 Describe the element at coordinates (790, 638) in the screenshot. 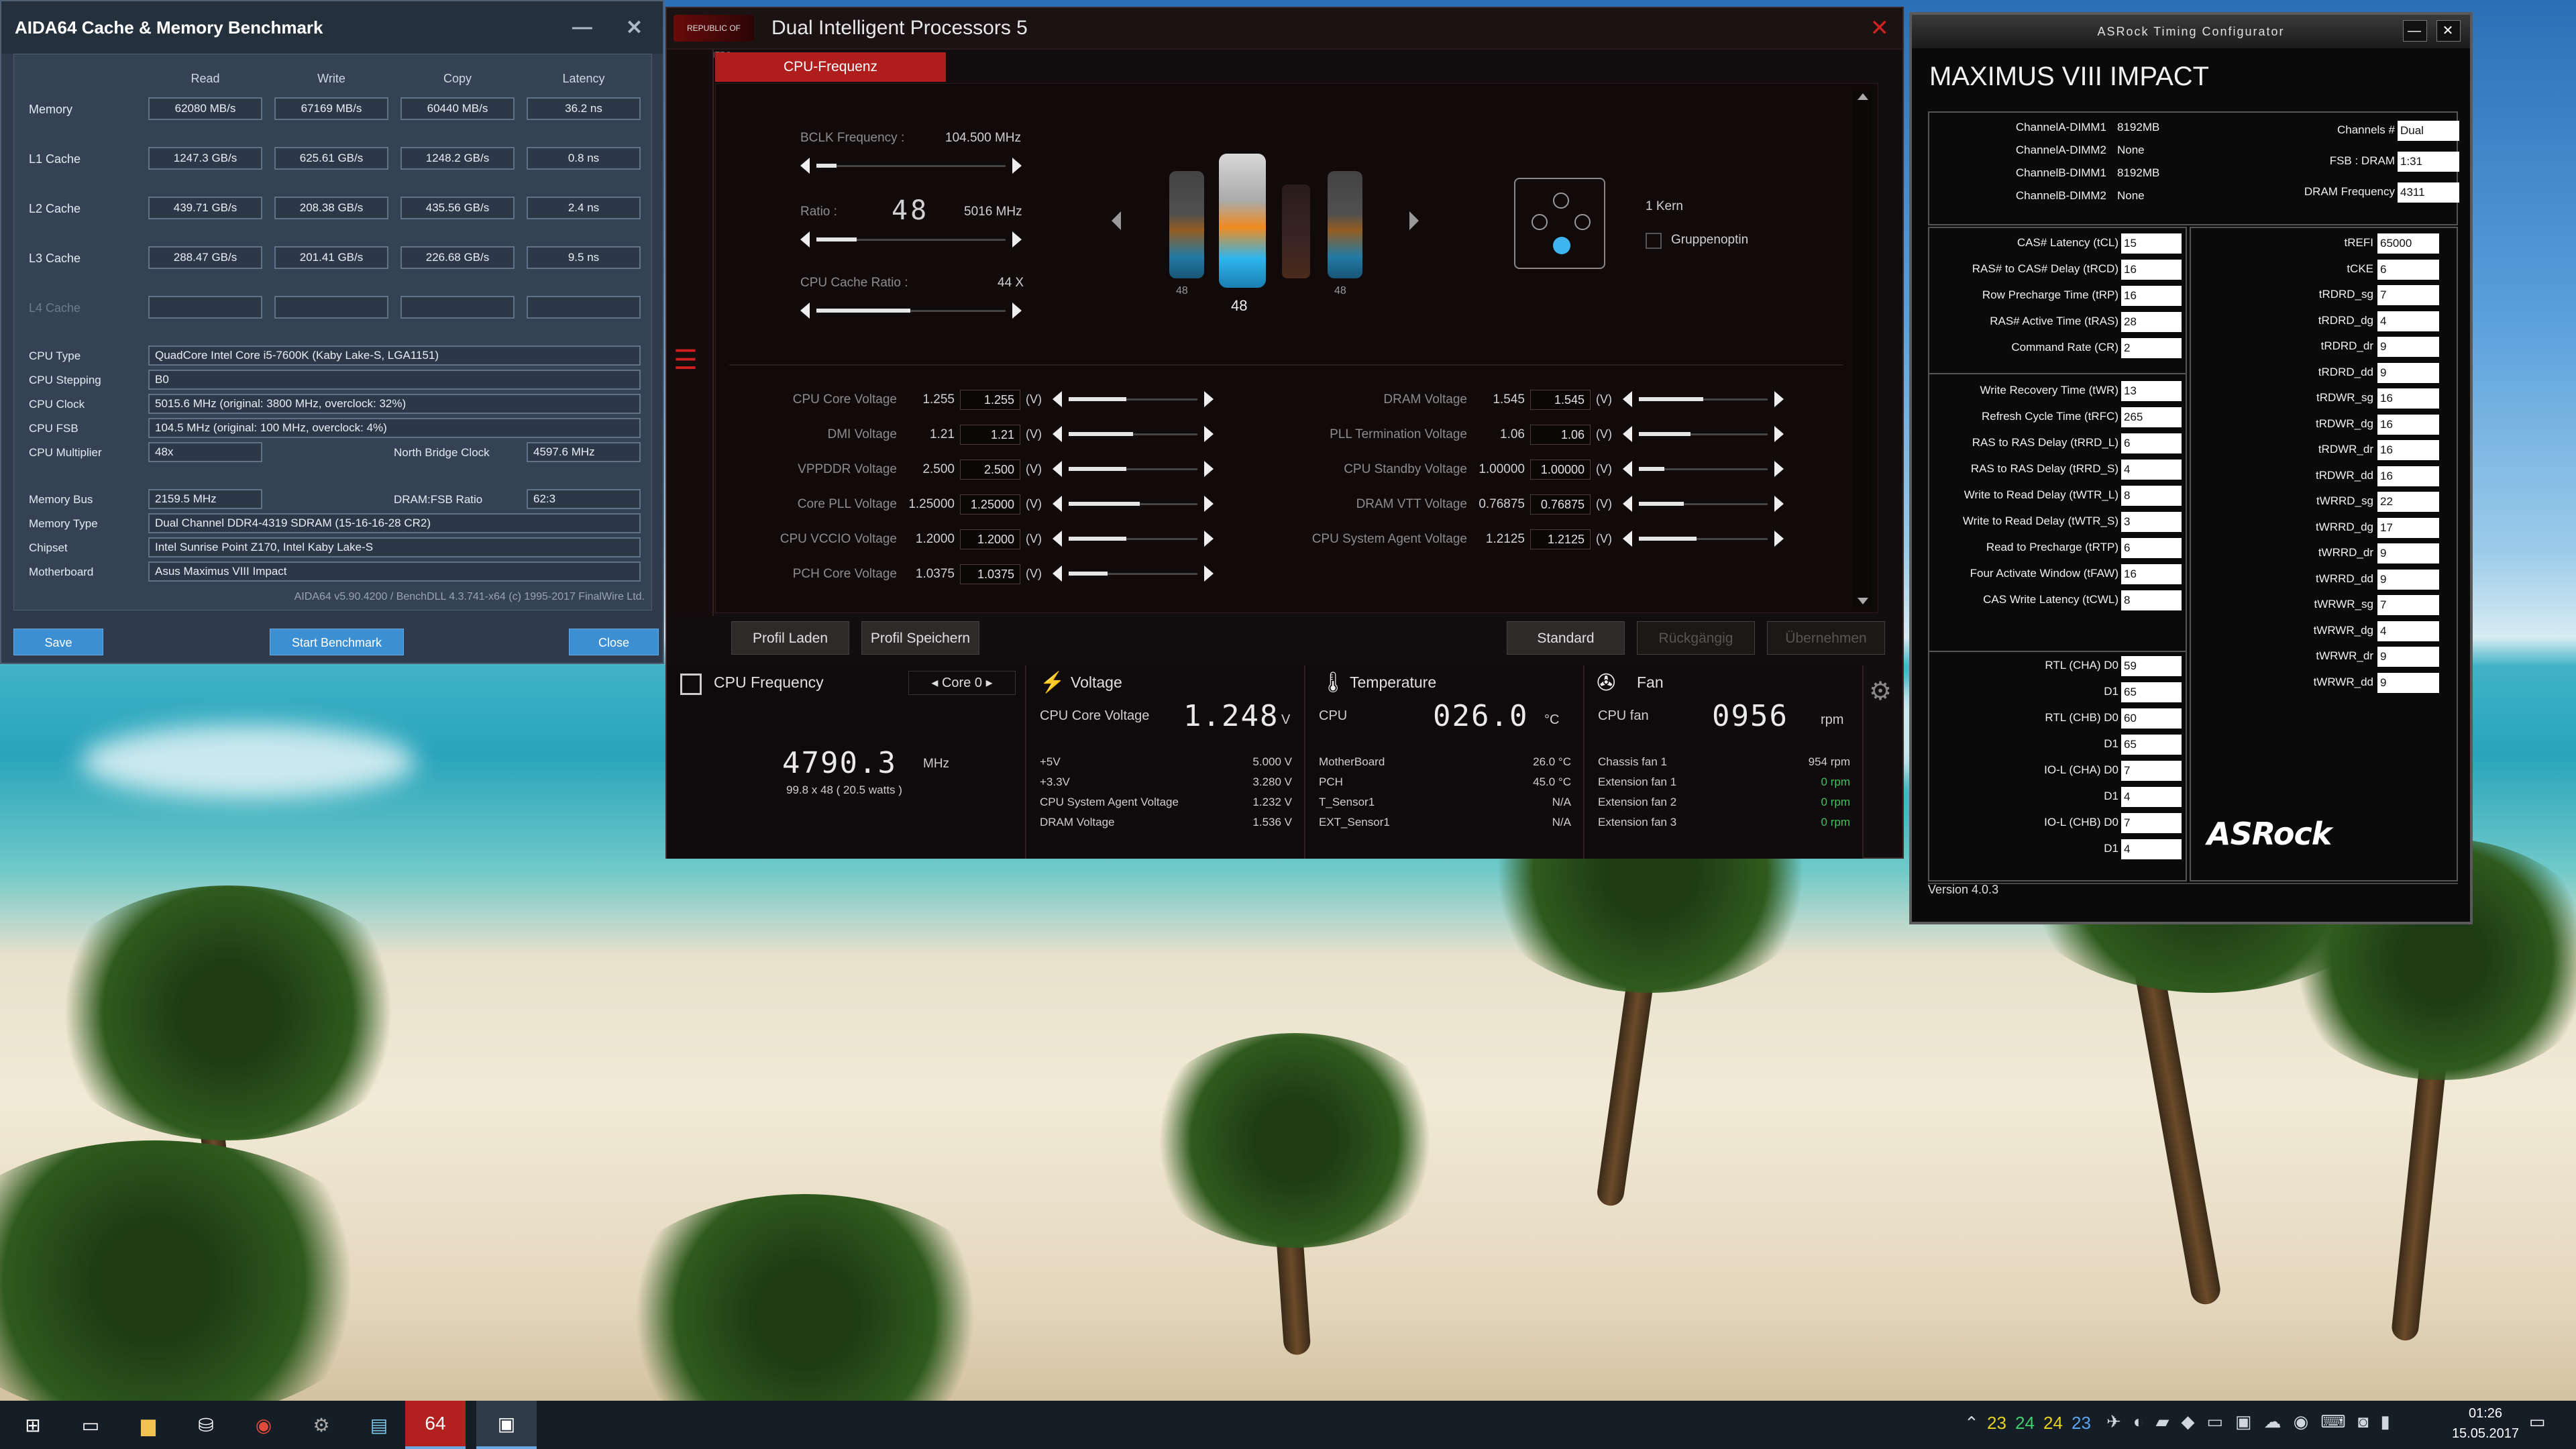

I see `profil-laden-button: Profil Laden` at that location.